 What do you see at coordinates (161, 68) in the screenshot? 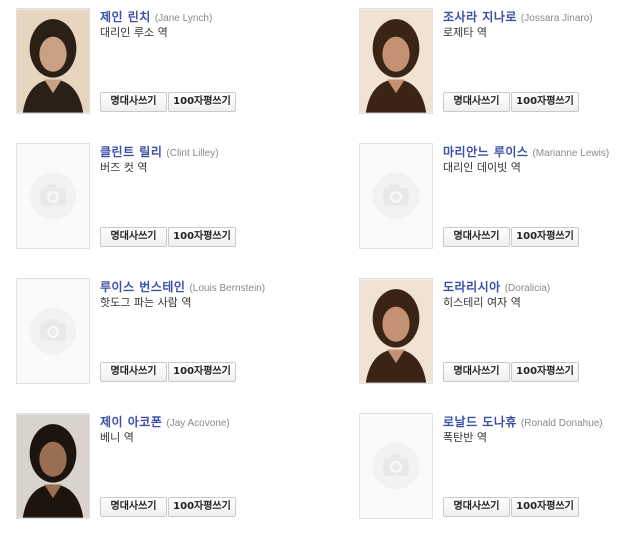
I see `cast-card: 제인 린치 (Jane Lynch) 대리인 루소 역명대사쓰기 100자평쓰기` at bounding box center [161, 68].